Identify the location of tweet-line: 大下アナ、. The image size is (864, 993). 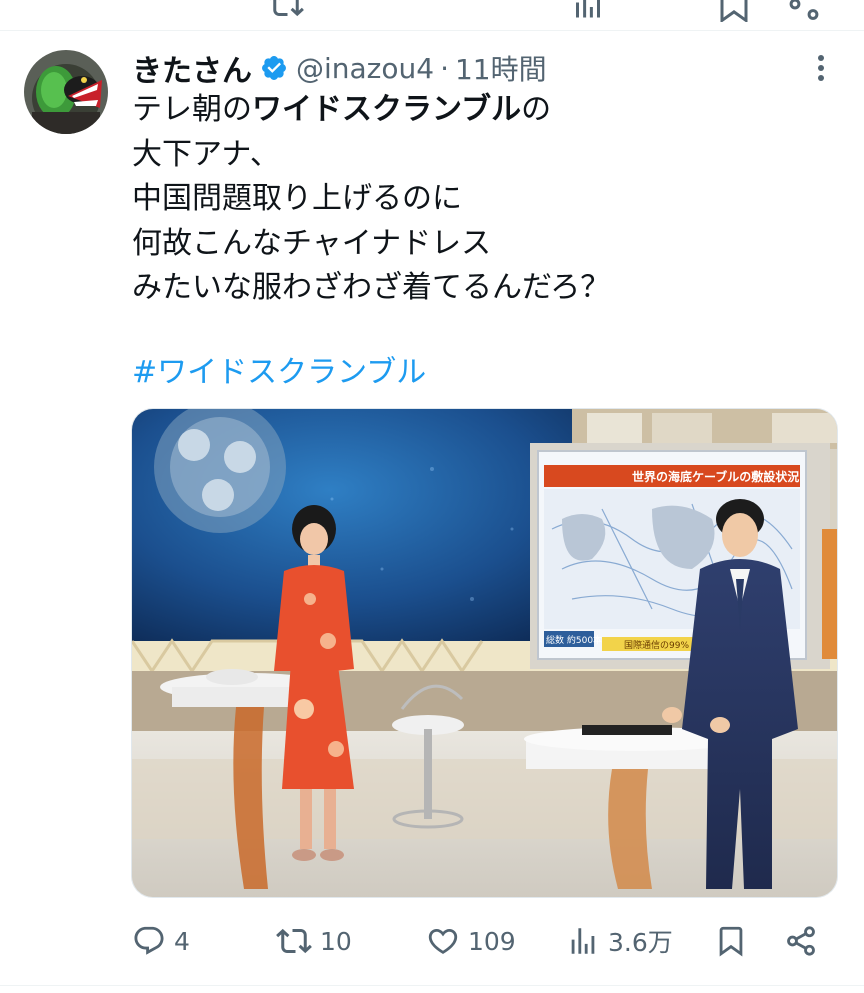
(206, 154).